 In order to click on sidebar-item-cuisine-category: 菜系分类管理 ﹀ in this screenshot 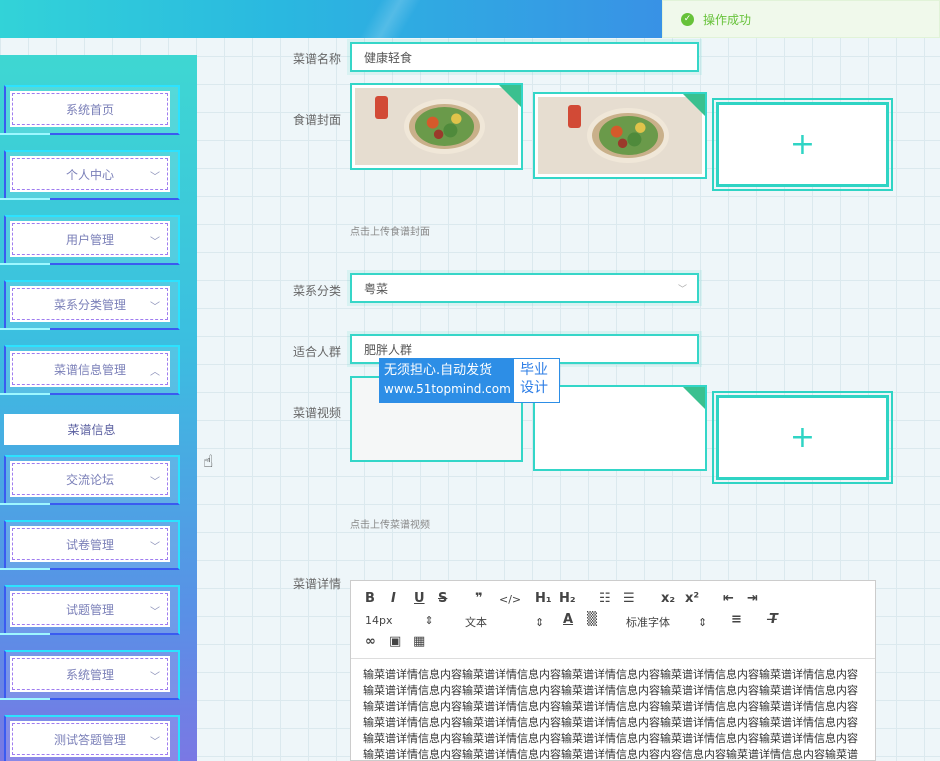, I will do `click(91, 305)`.